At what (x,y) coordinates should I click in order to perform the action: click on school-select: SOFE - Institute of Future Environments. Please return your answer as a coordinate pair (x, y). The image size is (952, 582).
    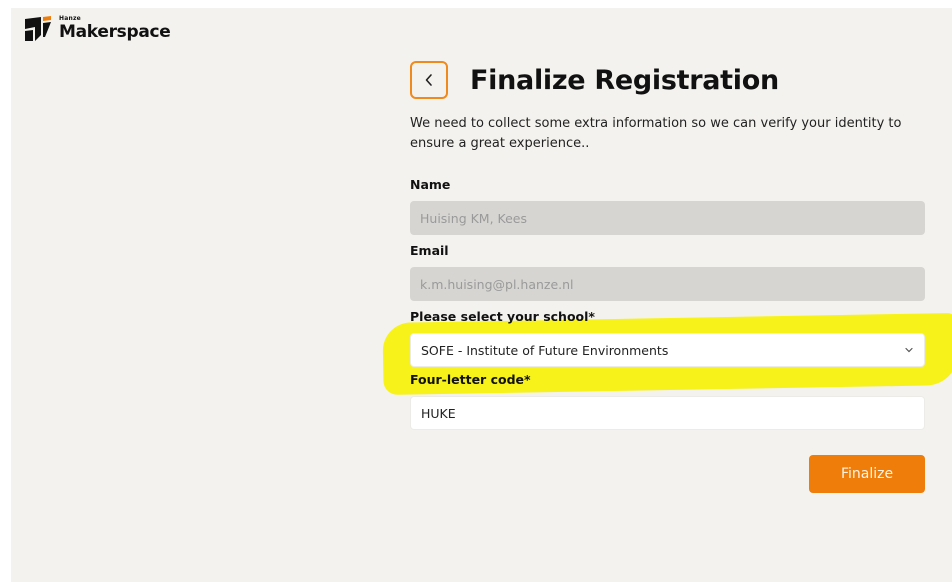
    Looking at the image, I should click on (667, 350).